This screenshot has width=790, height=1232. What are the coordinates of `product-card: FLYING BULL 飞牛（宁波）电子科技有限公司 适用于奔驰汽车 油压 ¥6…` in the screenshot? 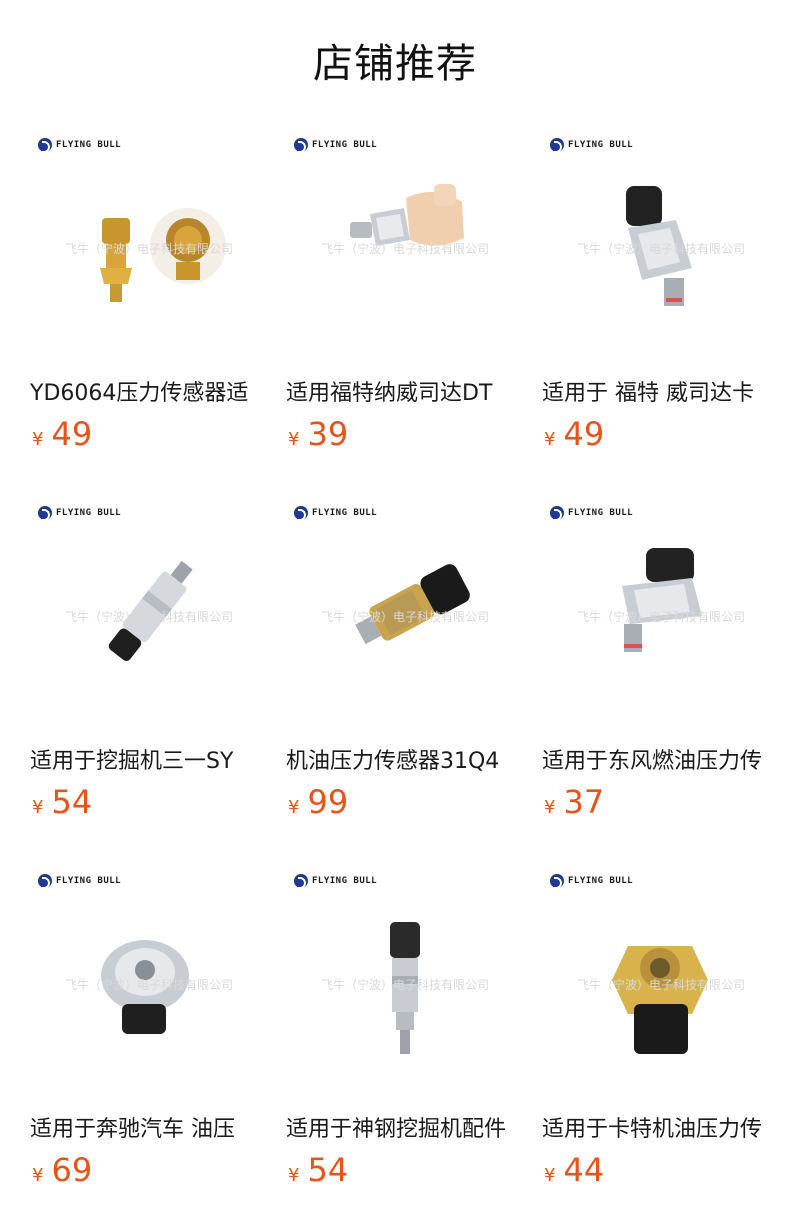 It's located at (149, 1034).